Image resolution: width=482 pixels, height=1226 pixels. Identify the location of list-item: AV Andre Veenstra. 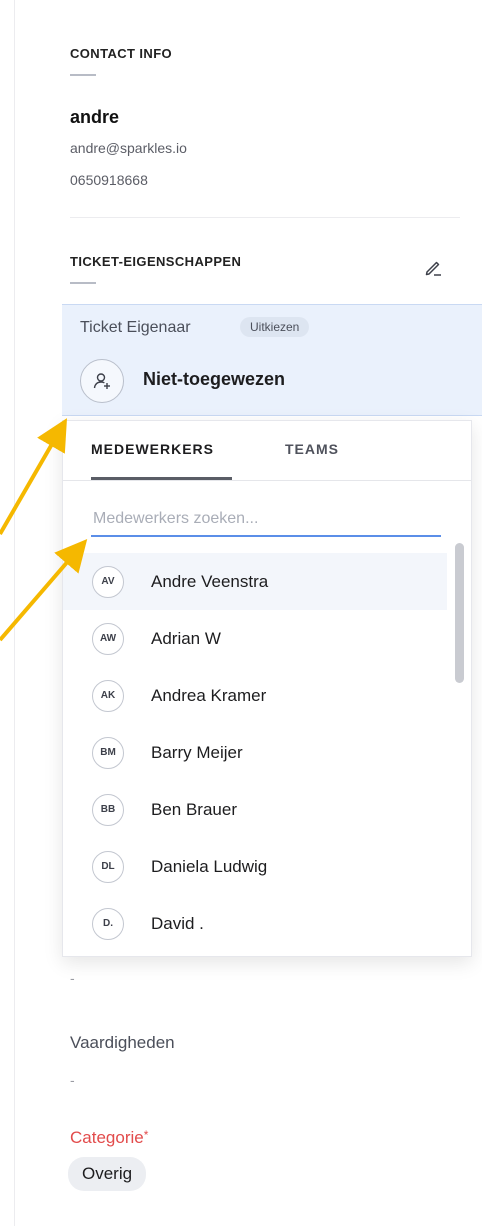
(255, 581).